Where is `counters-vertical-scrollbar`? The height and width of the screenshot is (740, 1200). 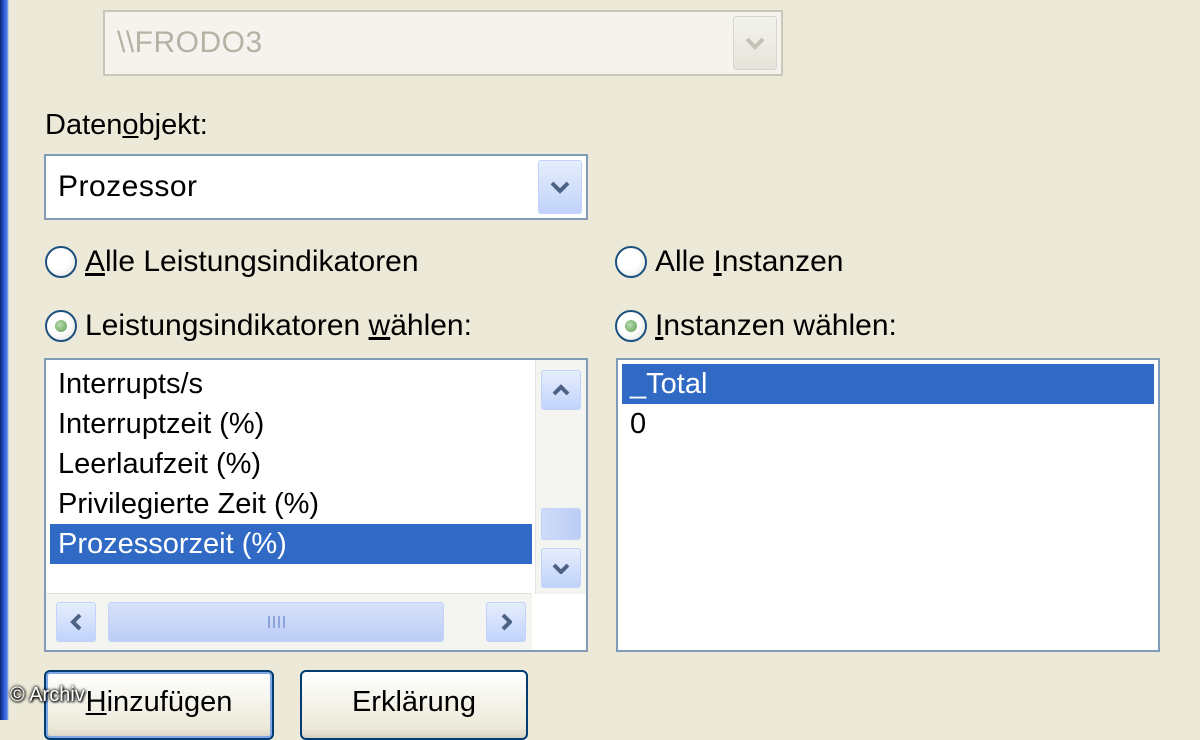
counters-vertical-scrollbar is located at coordinates (560, 477).